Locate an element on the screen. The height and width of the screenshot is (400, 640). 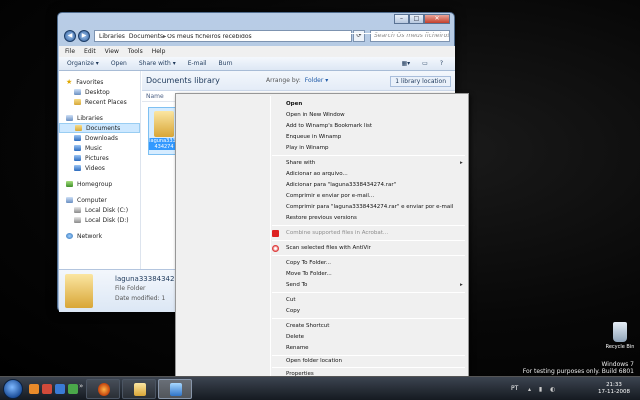
organize-button: Organize ▾ is located at coordinates (83, 63).